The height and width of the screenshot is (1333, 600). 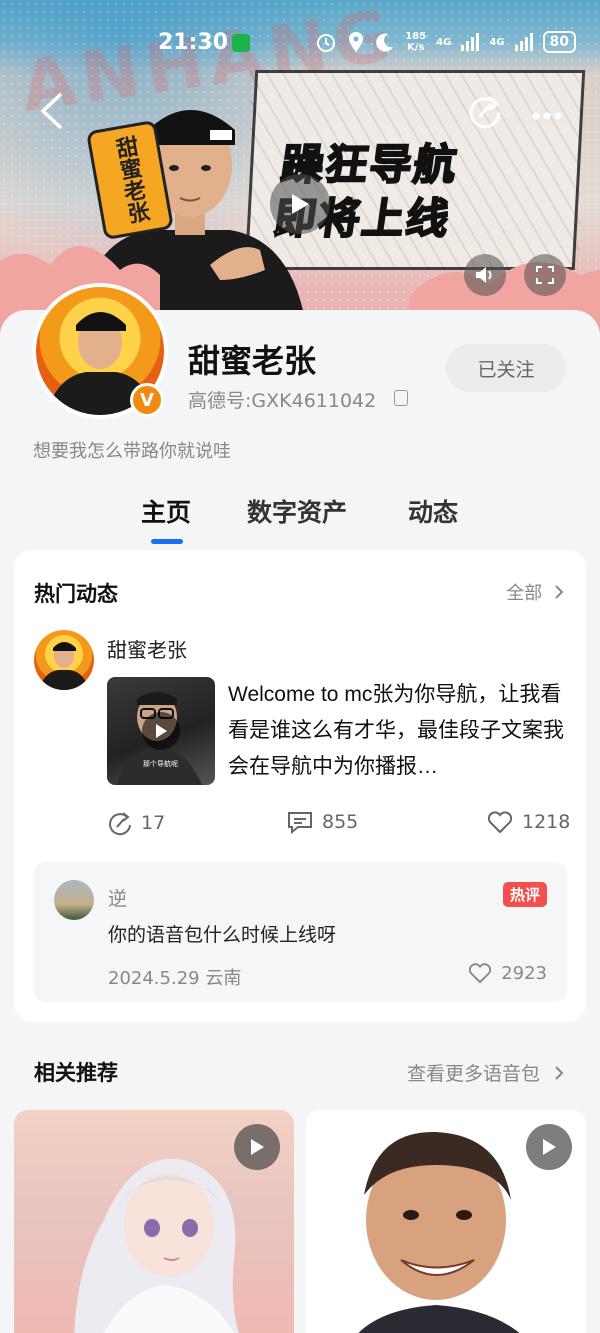 I want to click on status-icons: 185 K/s 4G 4G 80, so click(x=445, y=42).